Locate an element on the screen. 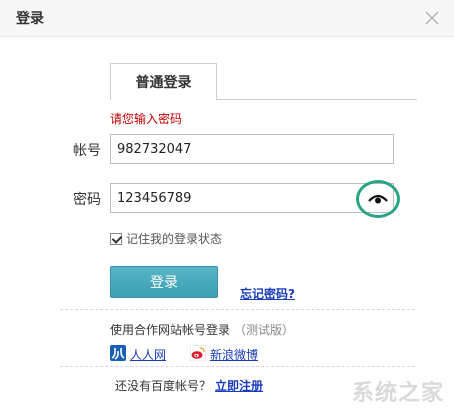  remember-checkbox is located at coordinates (116, 238).